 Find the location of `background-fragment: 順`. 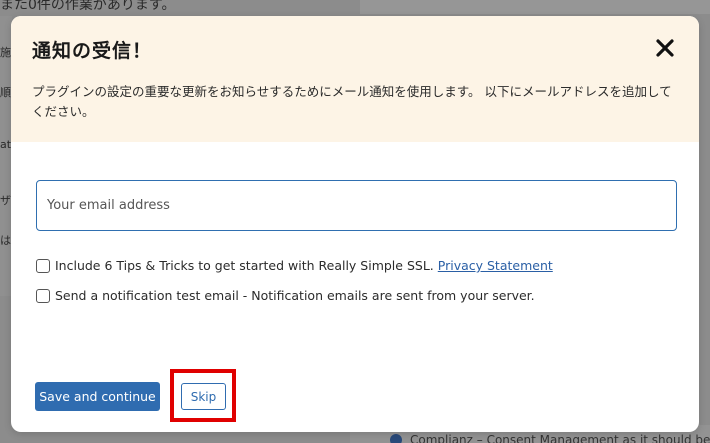

background-fragment: 順 is located at coordinates (5, 92).